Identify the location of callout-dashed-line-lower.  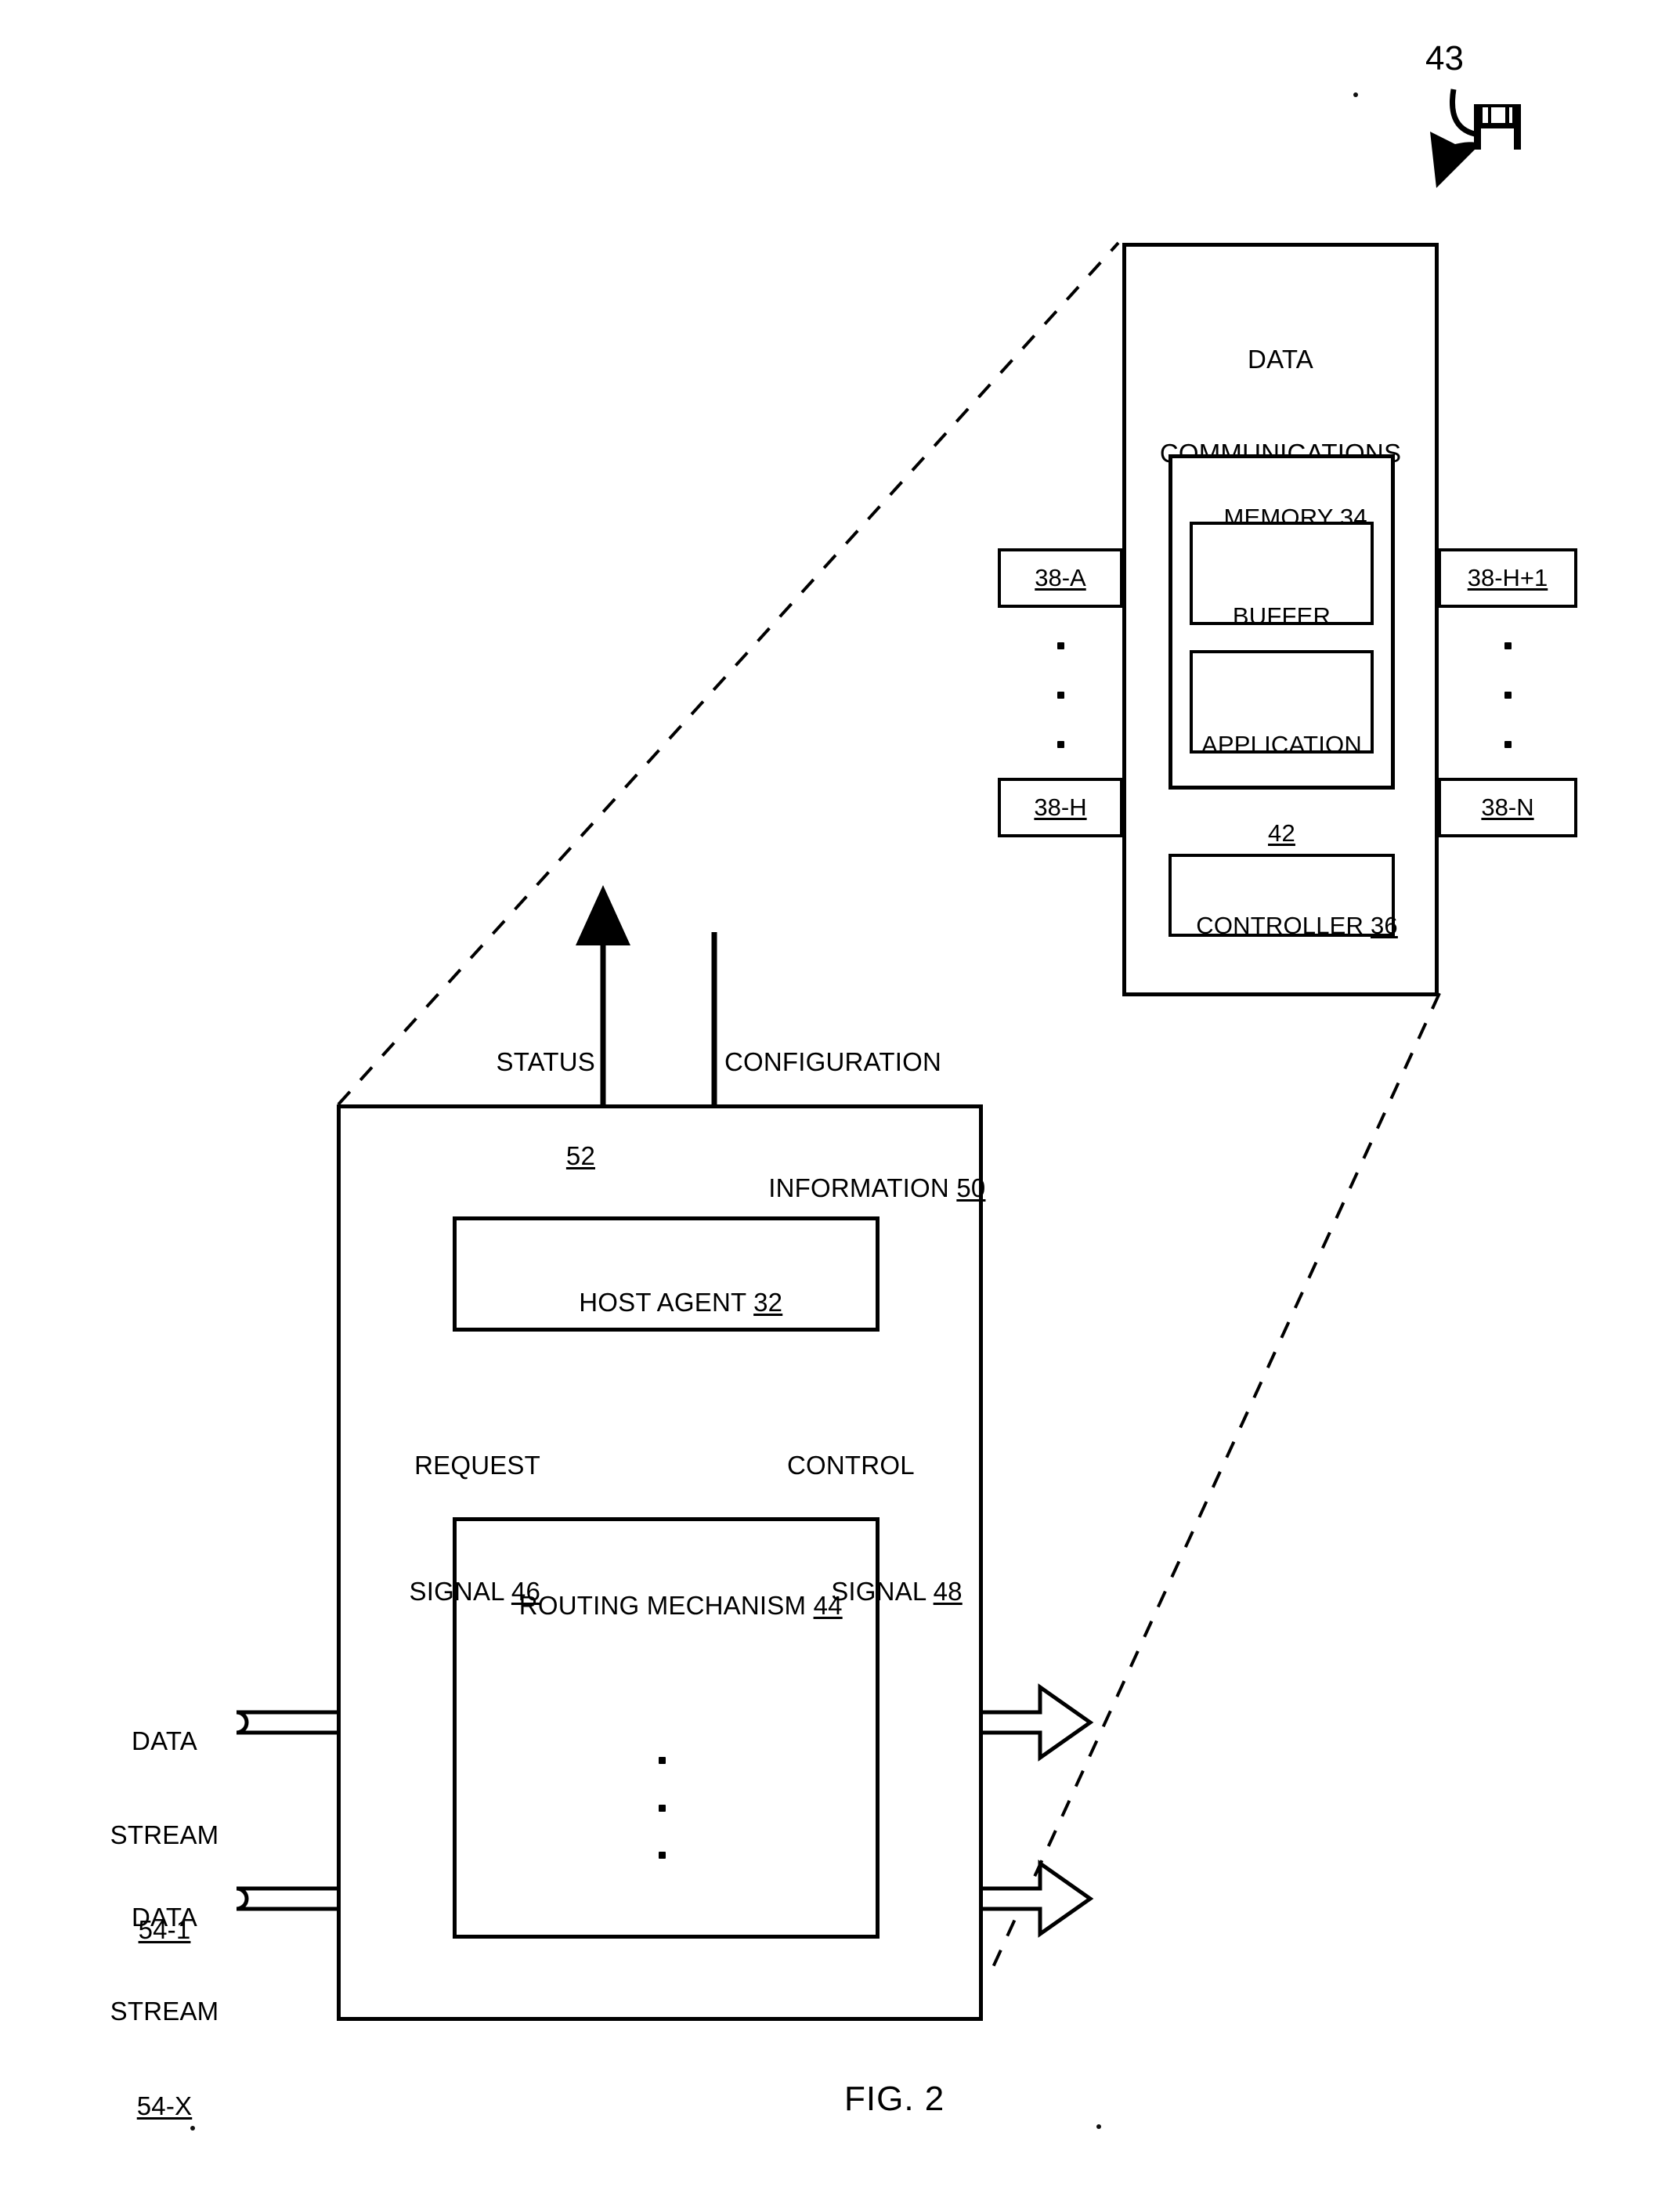
(1214, 1483).